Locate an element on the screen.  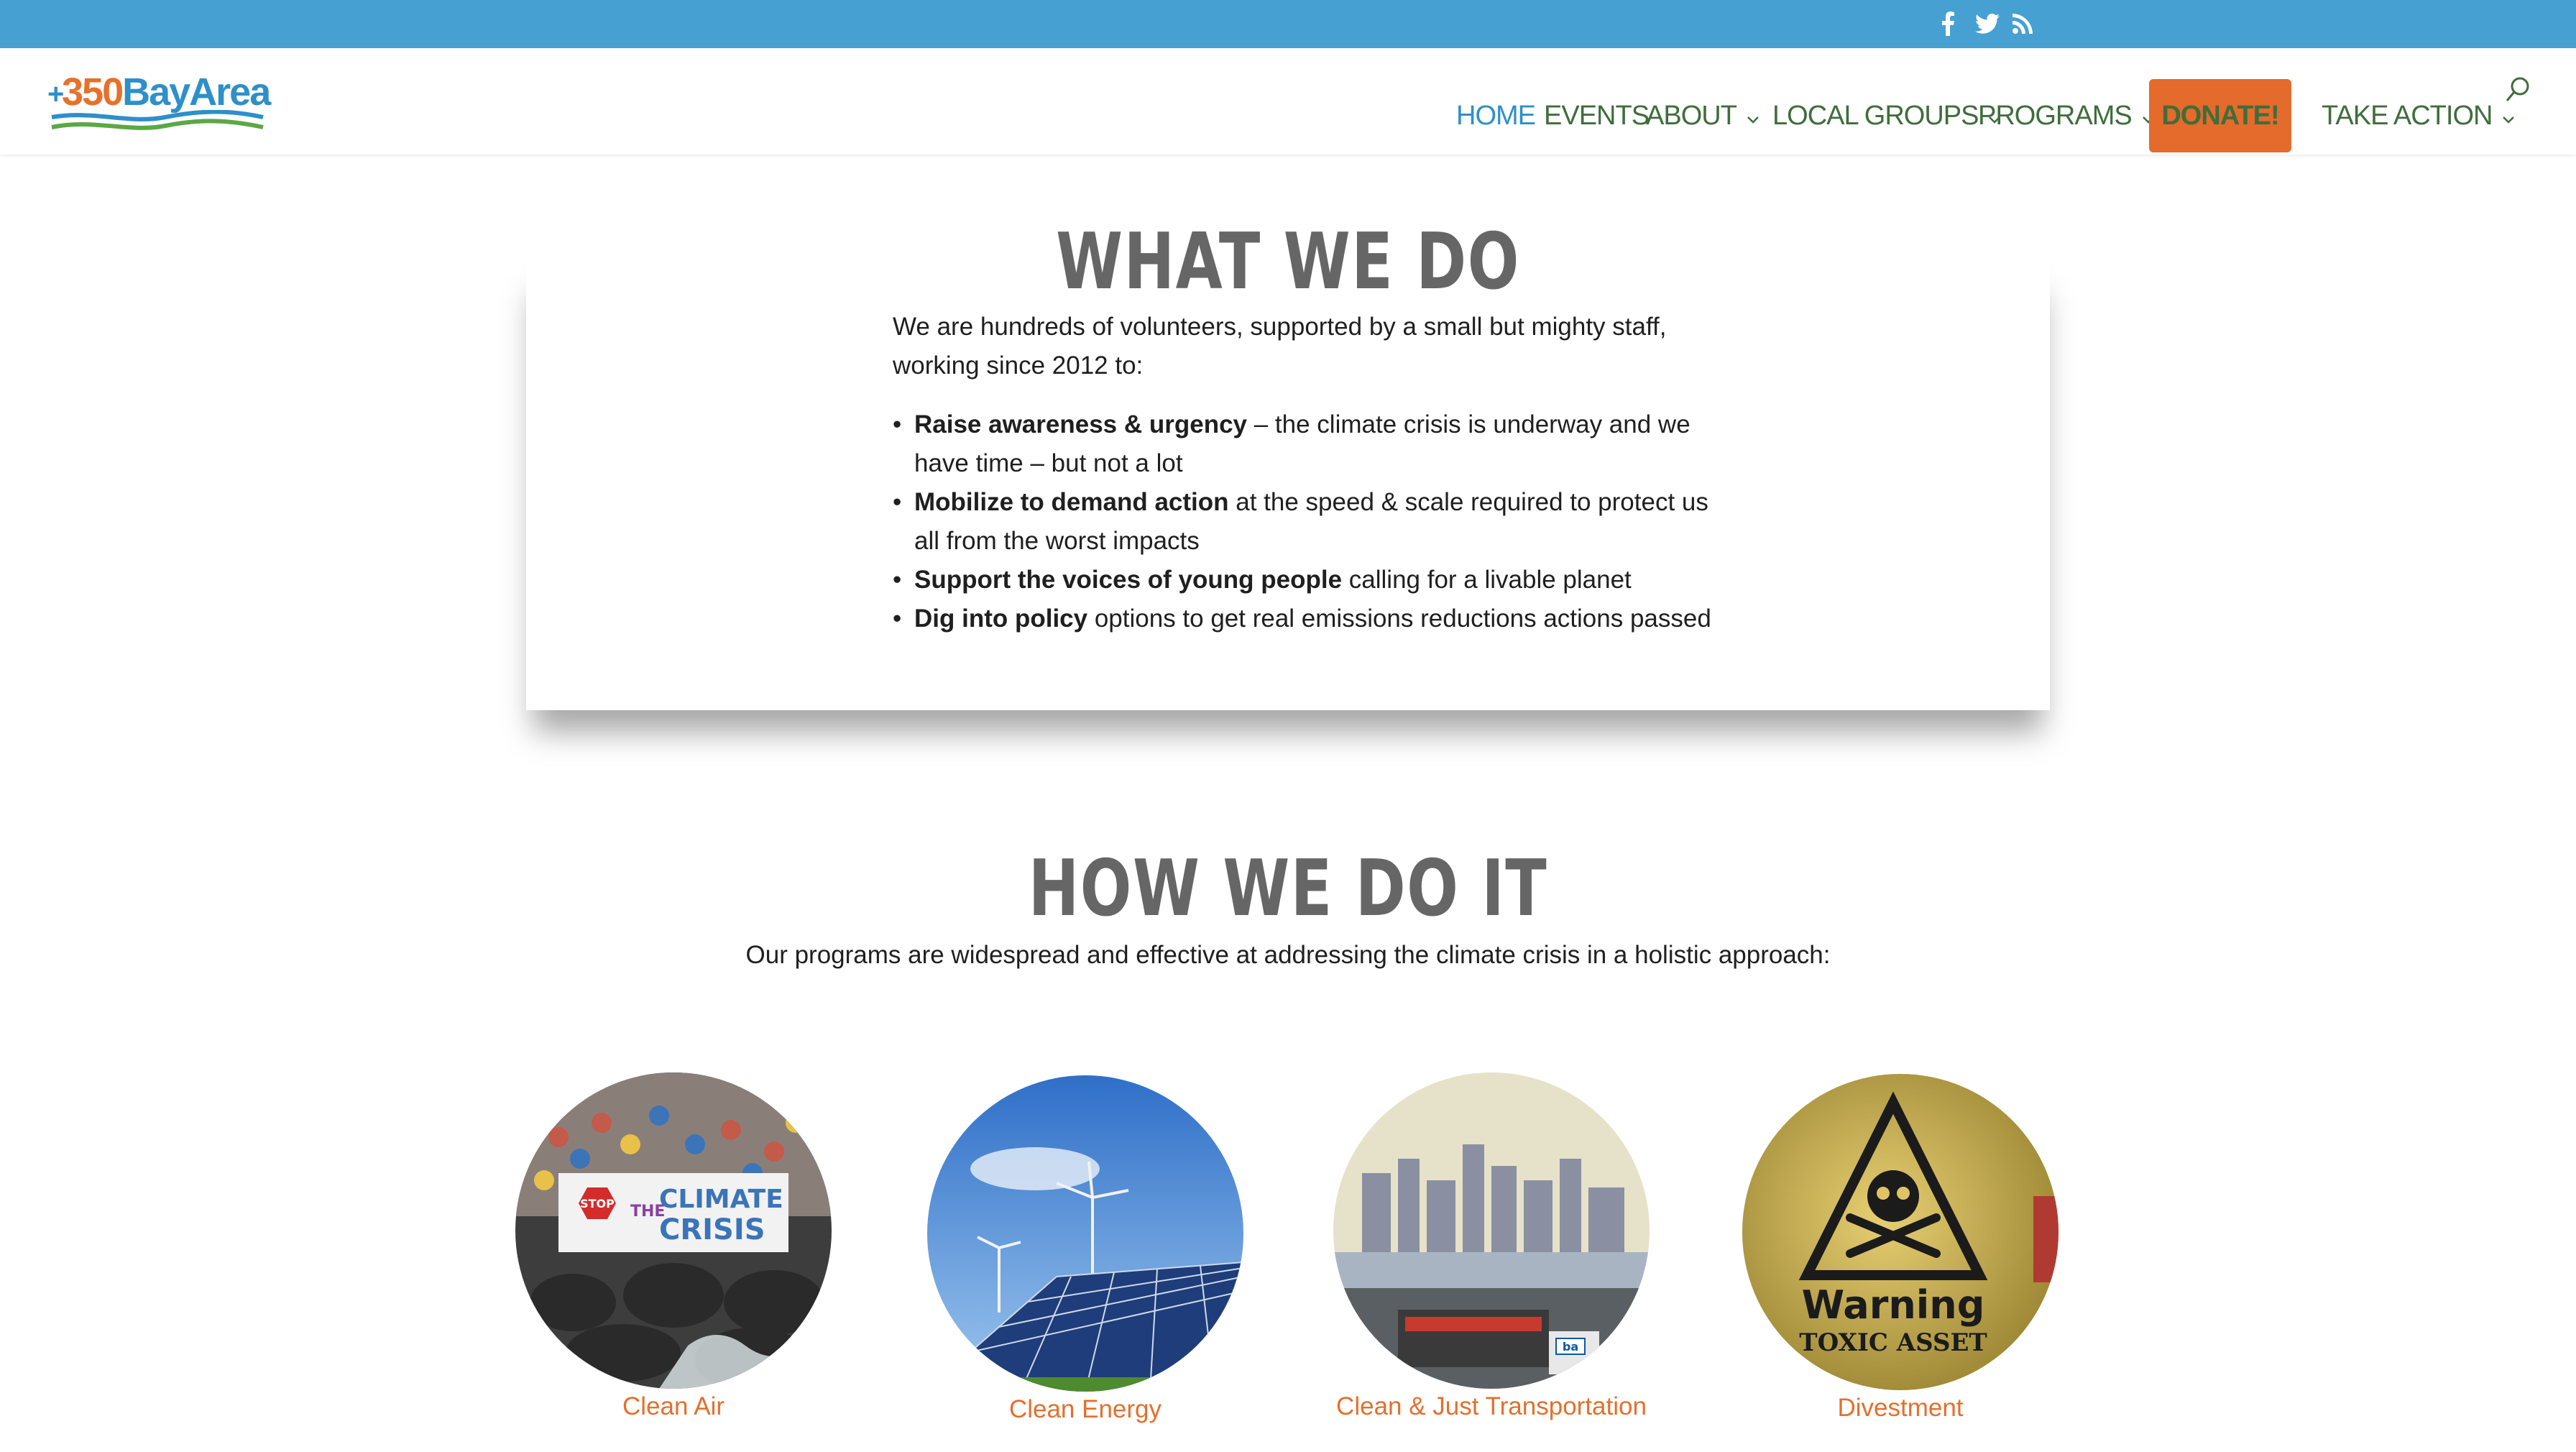
svg-text: CRISIS is located at coordinates (712, 1229).